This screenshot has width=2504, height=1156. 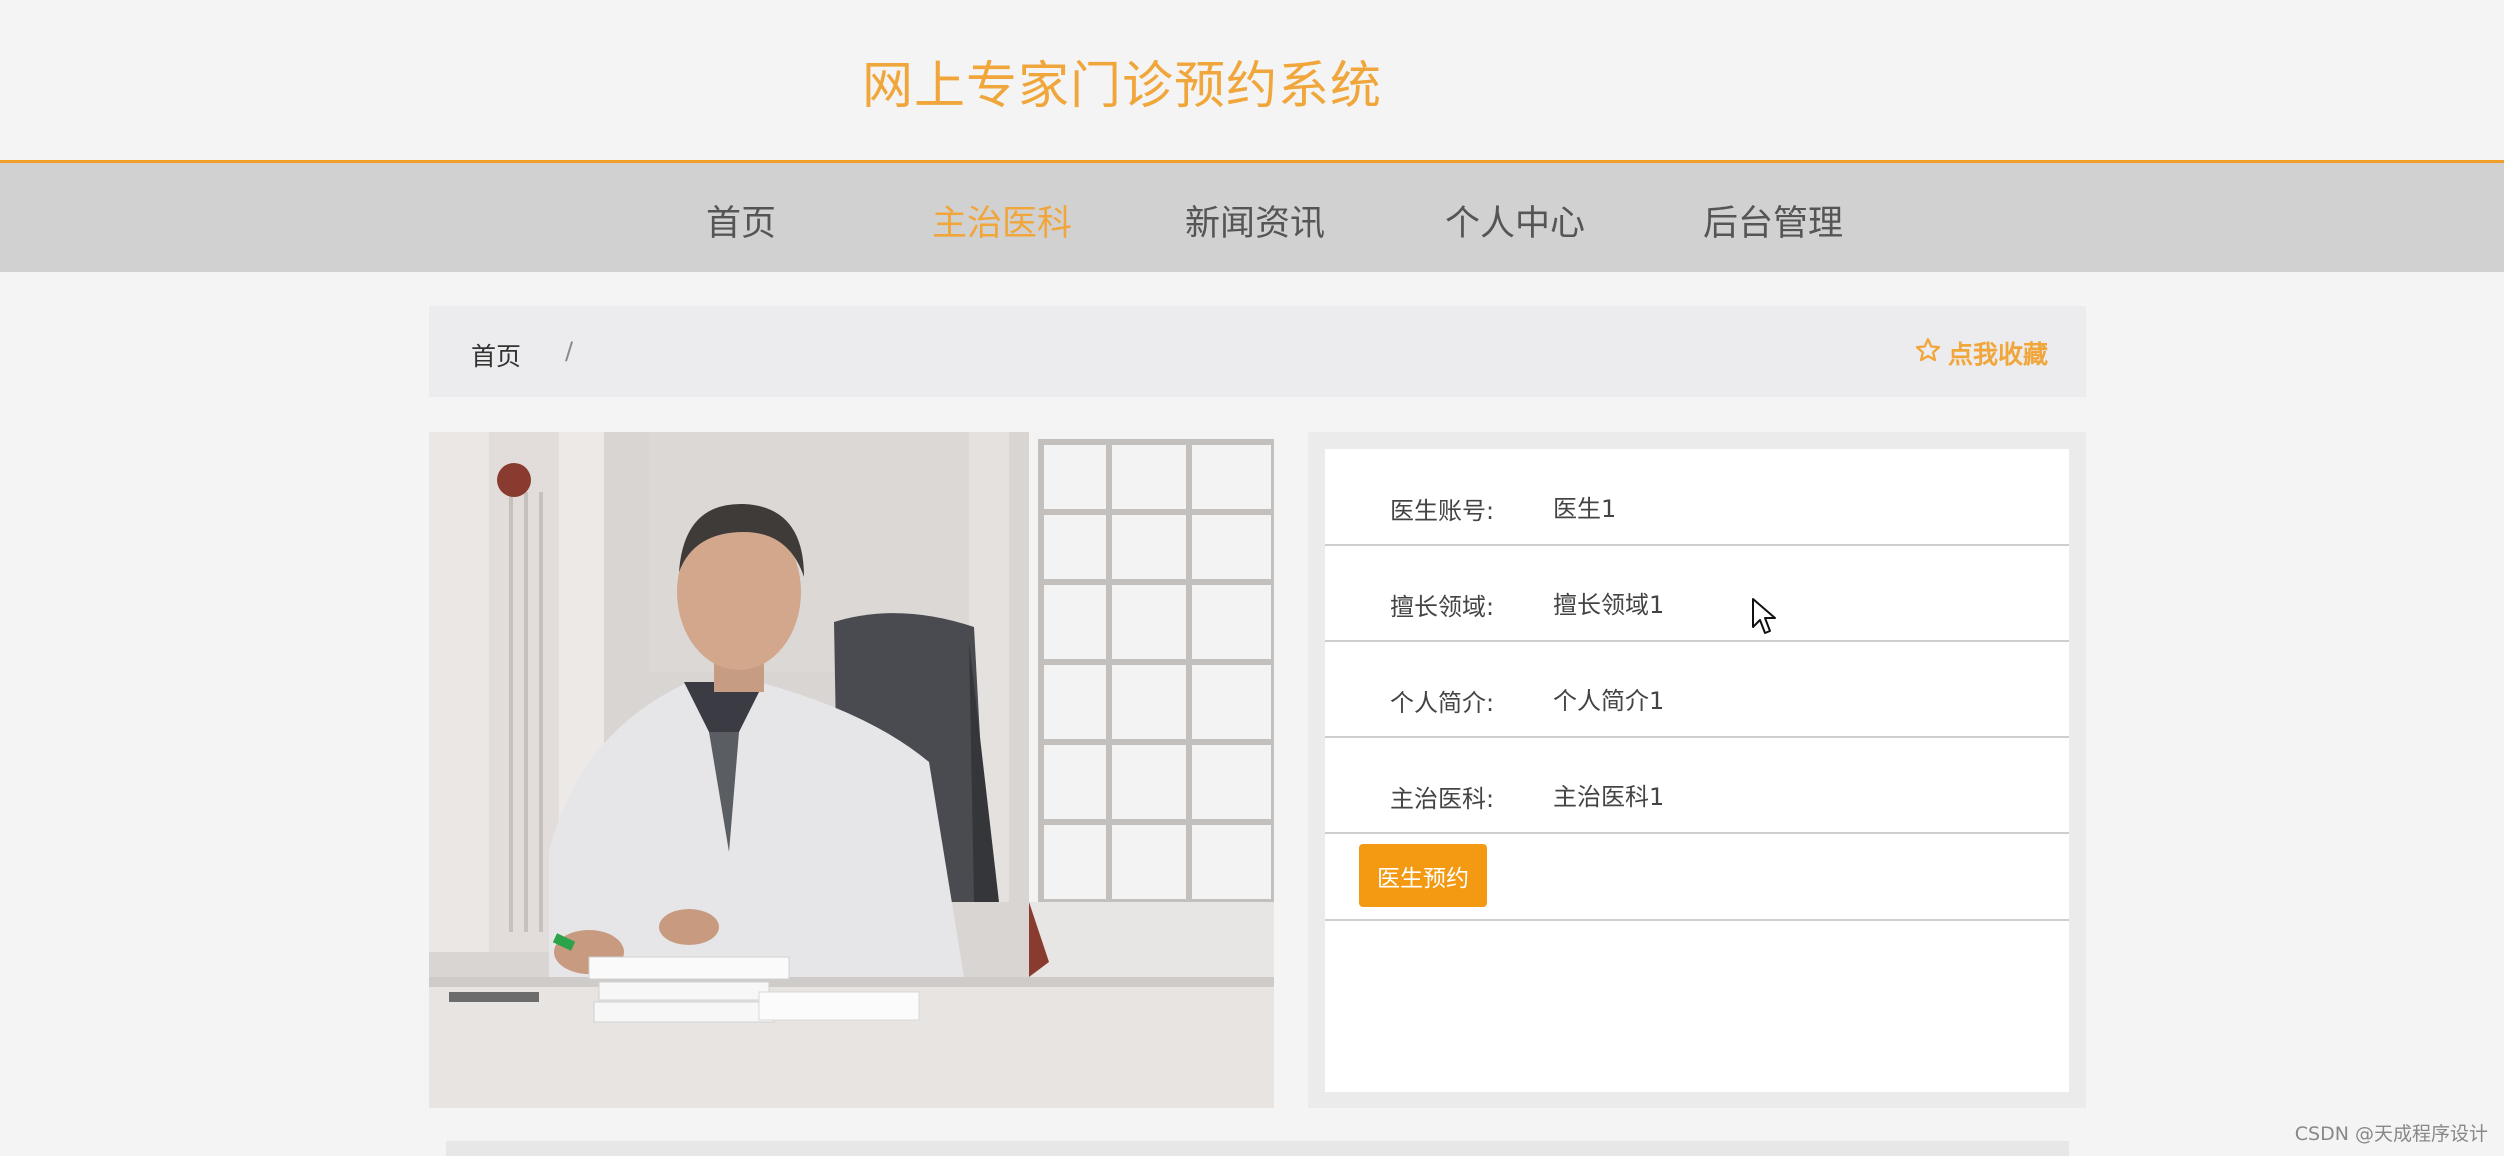 I want to click on info-row-specialty: 擅长领域: 擅长领域1, so click(x=1697, y=593).